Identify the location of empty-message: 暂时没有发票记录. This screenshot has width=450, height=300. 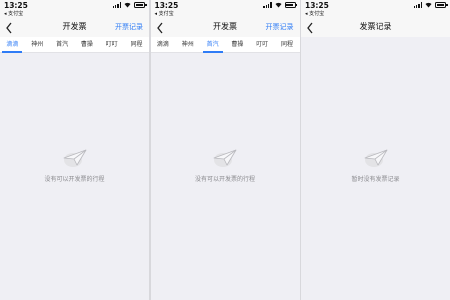
(375, 179).